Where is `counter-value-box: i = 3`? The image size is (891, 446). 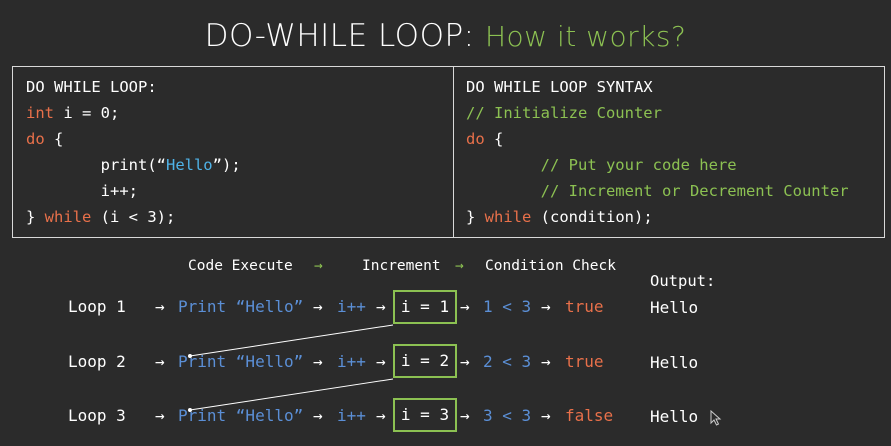 counter-value-box: i = 3 is located at coordinates (425, 415).